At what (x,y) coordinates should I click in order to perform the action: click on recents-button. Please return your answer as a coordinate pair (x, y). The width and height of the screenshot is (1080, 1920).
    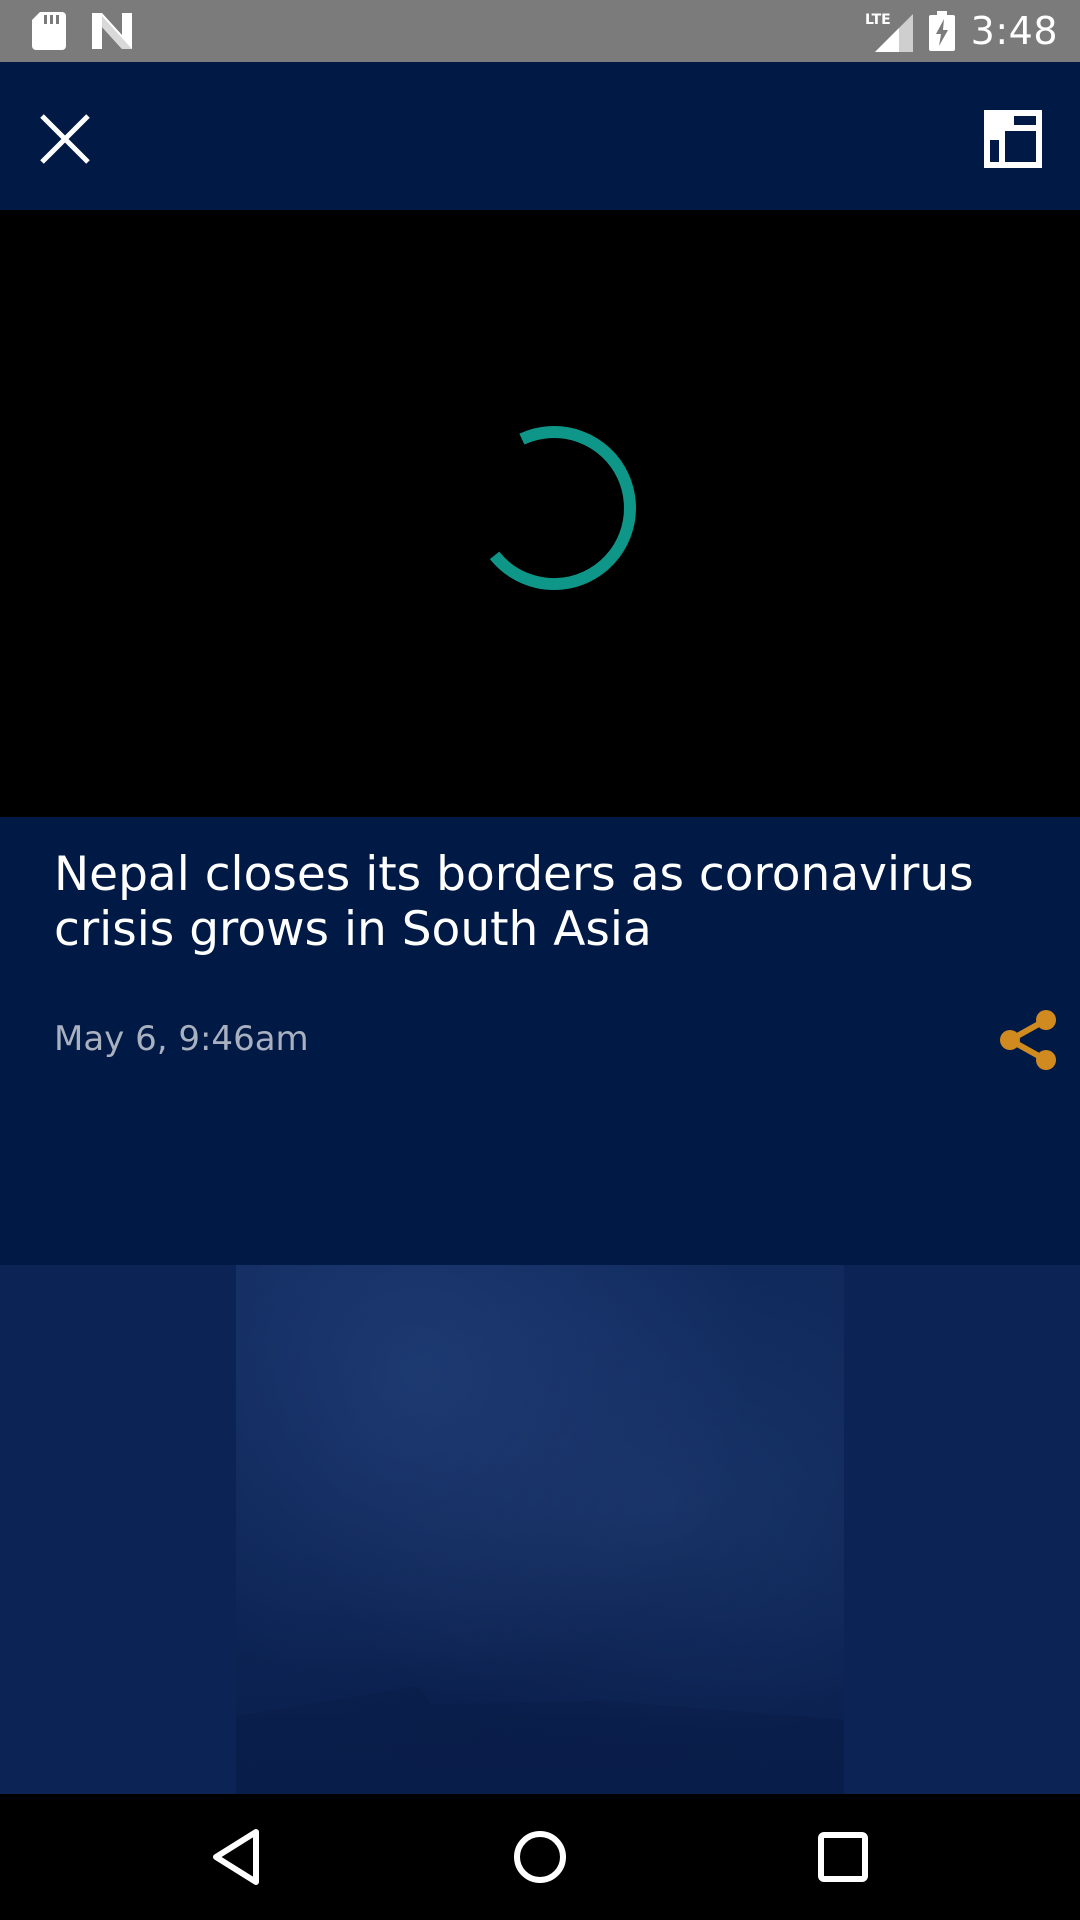
    Looking at the image, I should click on (843, 1857).